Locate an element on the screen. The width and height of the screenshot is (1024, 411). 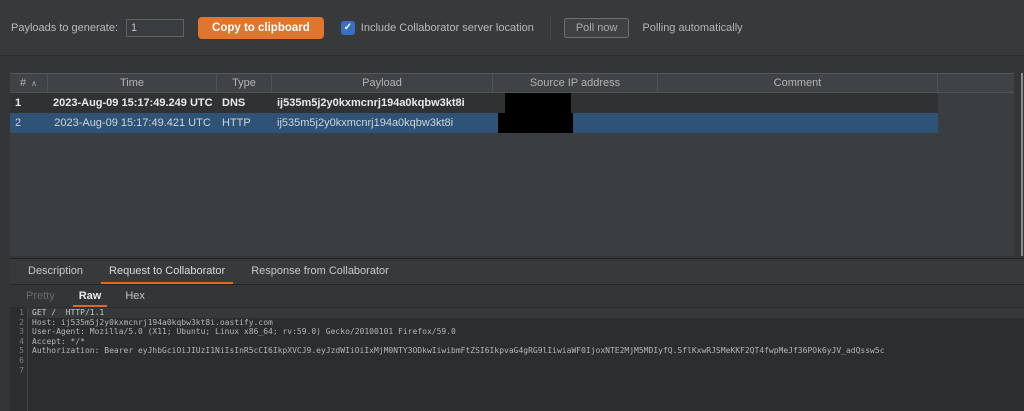
line-number-gutter: 1 2 3 4 5 6 7 is located at coordinates (19, 359).